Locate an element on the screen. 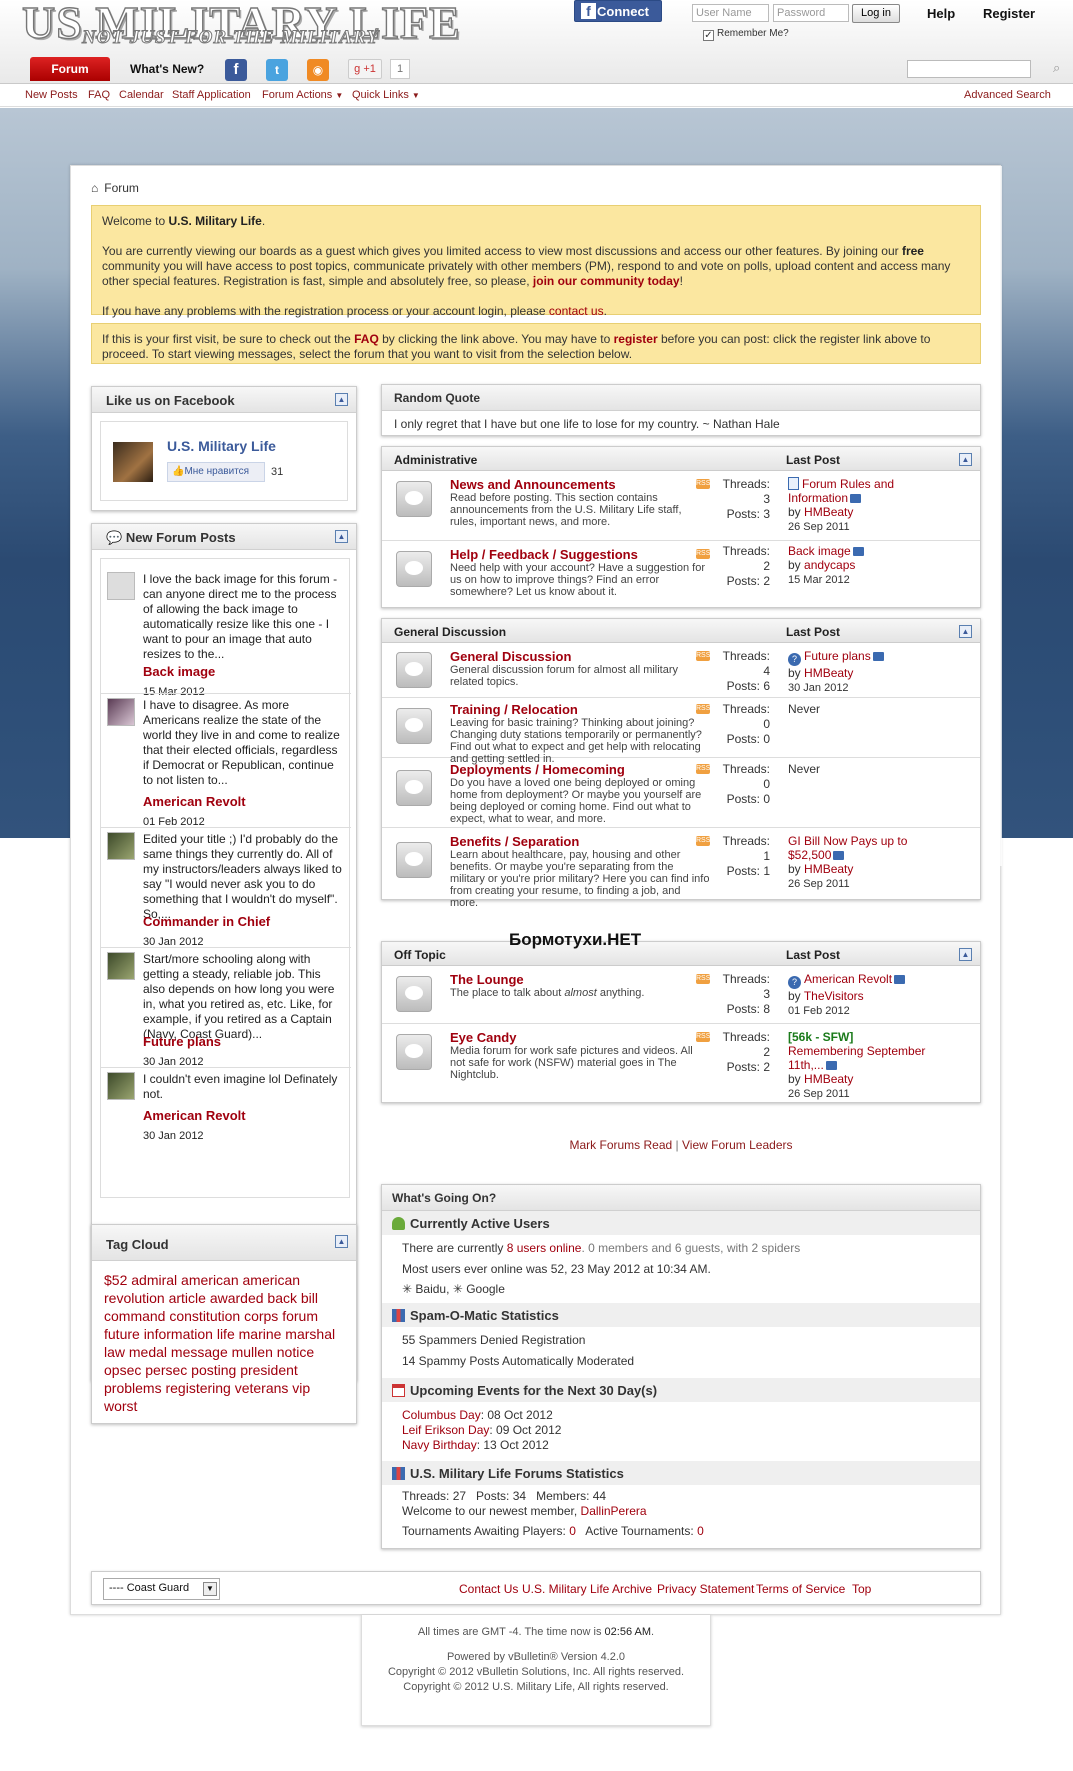 This screenshot has height=1771, width=1073. forum-title-link: General Discussion is located at coordinates (510, 656).